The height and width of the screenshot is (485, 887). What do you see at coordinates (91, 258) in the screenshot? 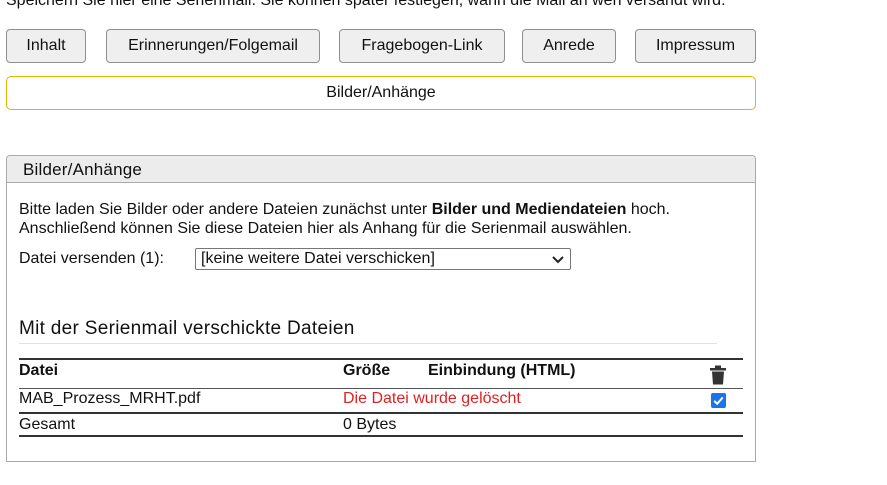
I see `send-file-label: Datei versenden (1):` at bounding box center [91, 258].